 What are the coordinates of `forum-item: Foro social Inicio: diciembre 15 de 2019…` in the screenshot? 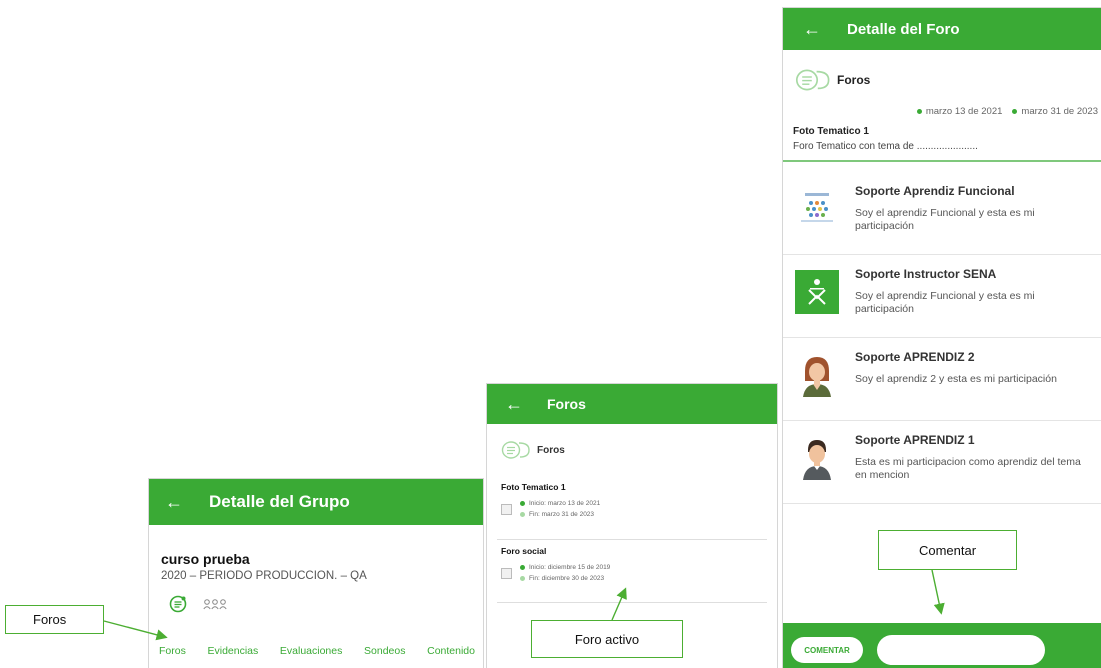 It's located at (634, 565).